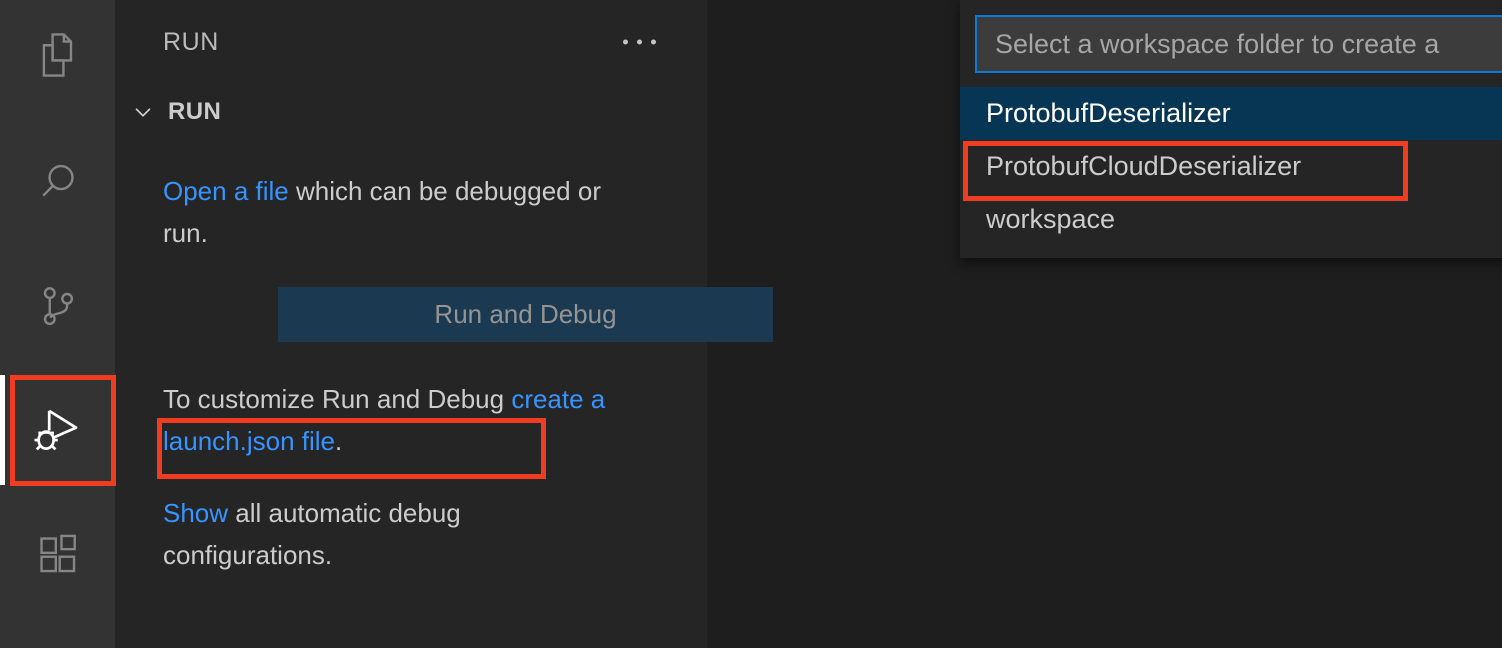  What do you see at coordinates (339, 441) in the screenshot?
I see `customize-suffix-text: .` at bounding box center [339, 441].